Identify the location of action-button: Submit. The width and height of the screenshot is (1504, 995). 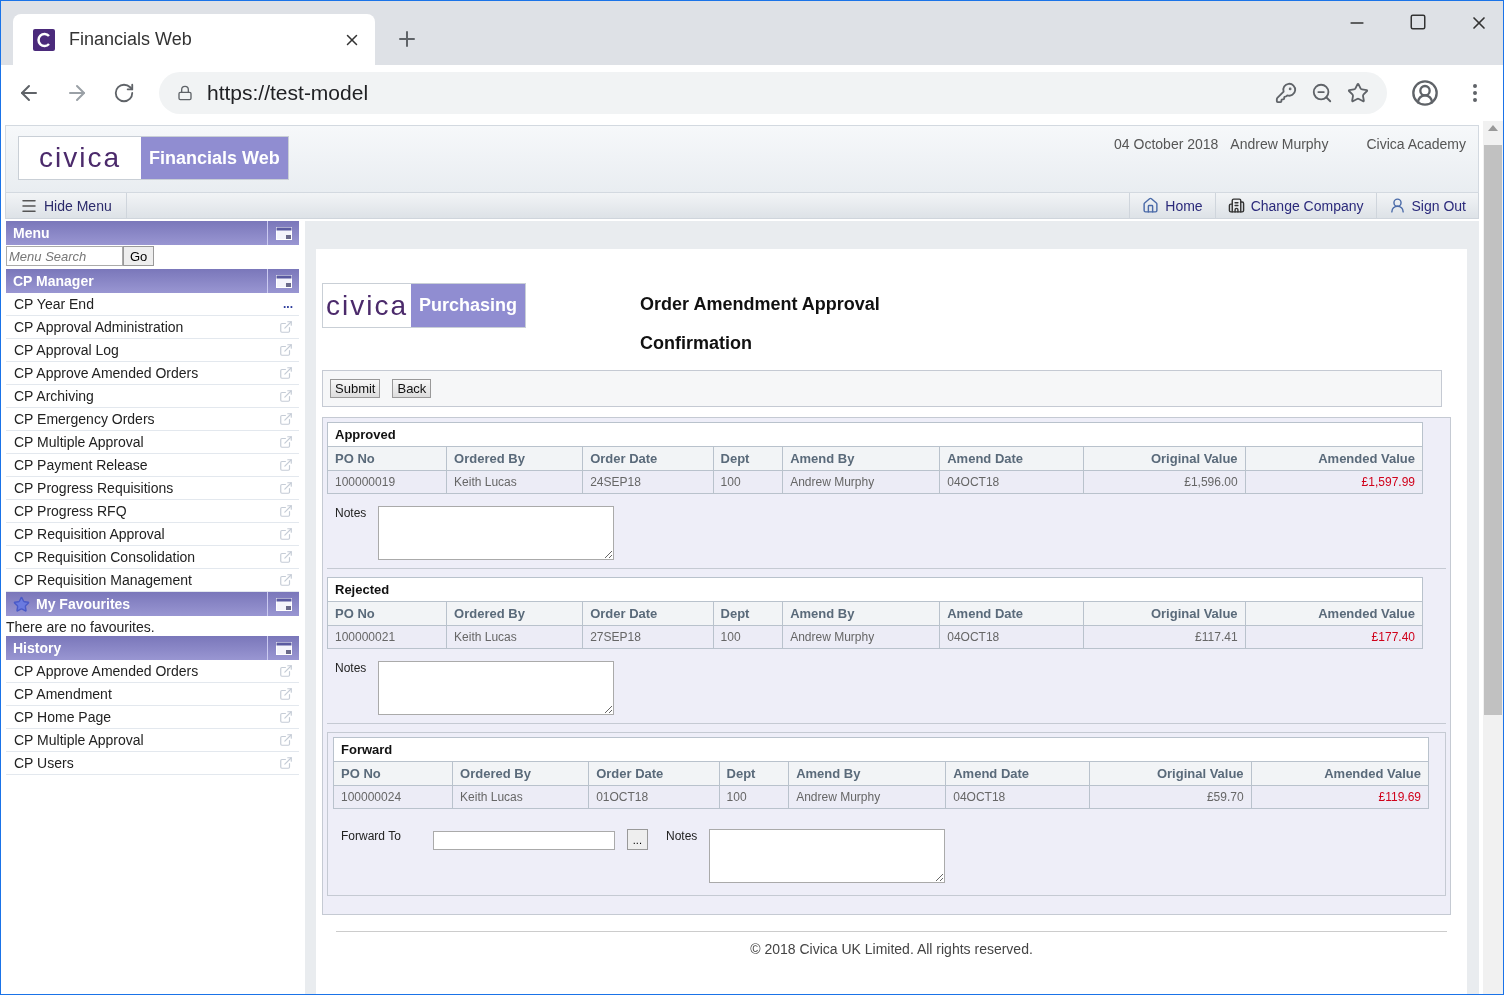
(355, 388).